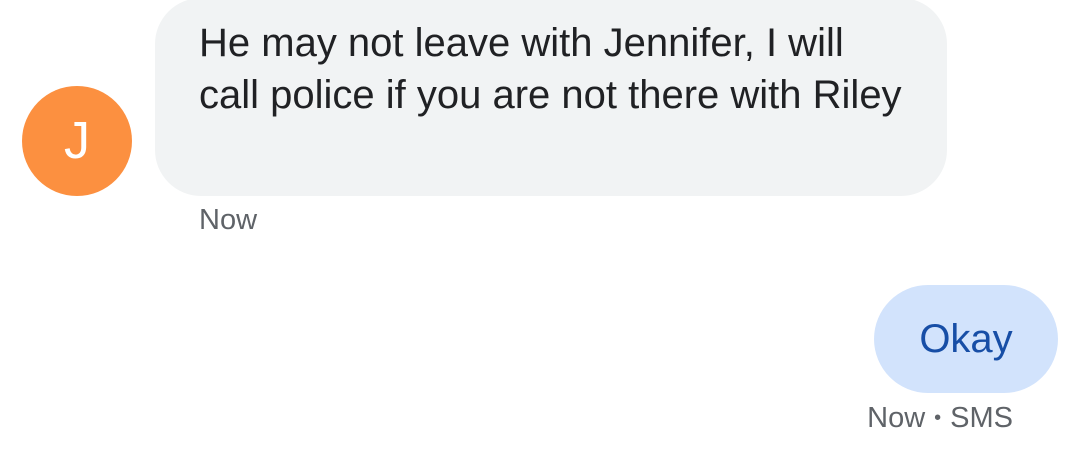  I want to click on incoming-message-timestamp: Now, so click(228, 220).